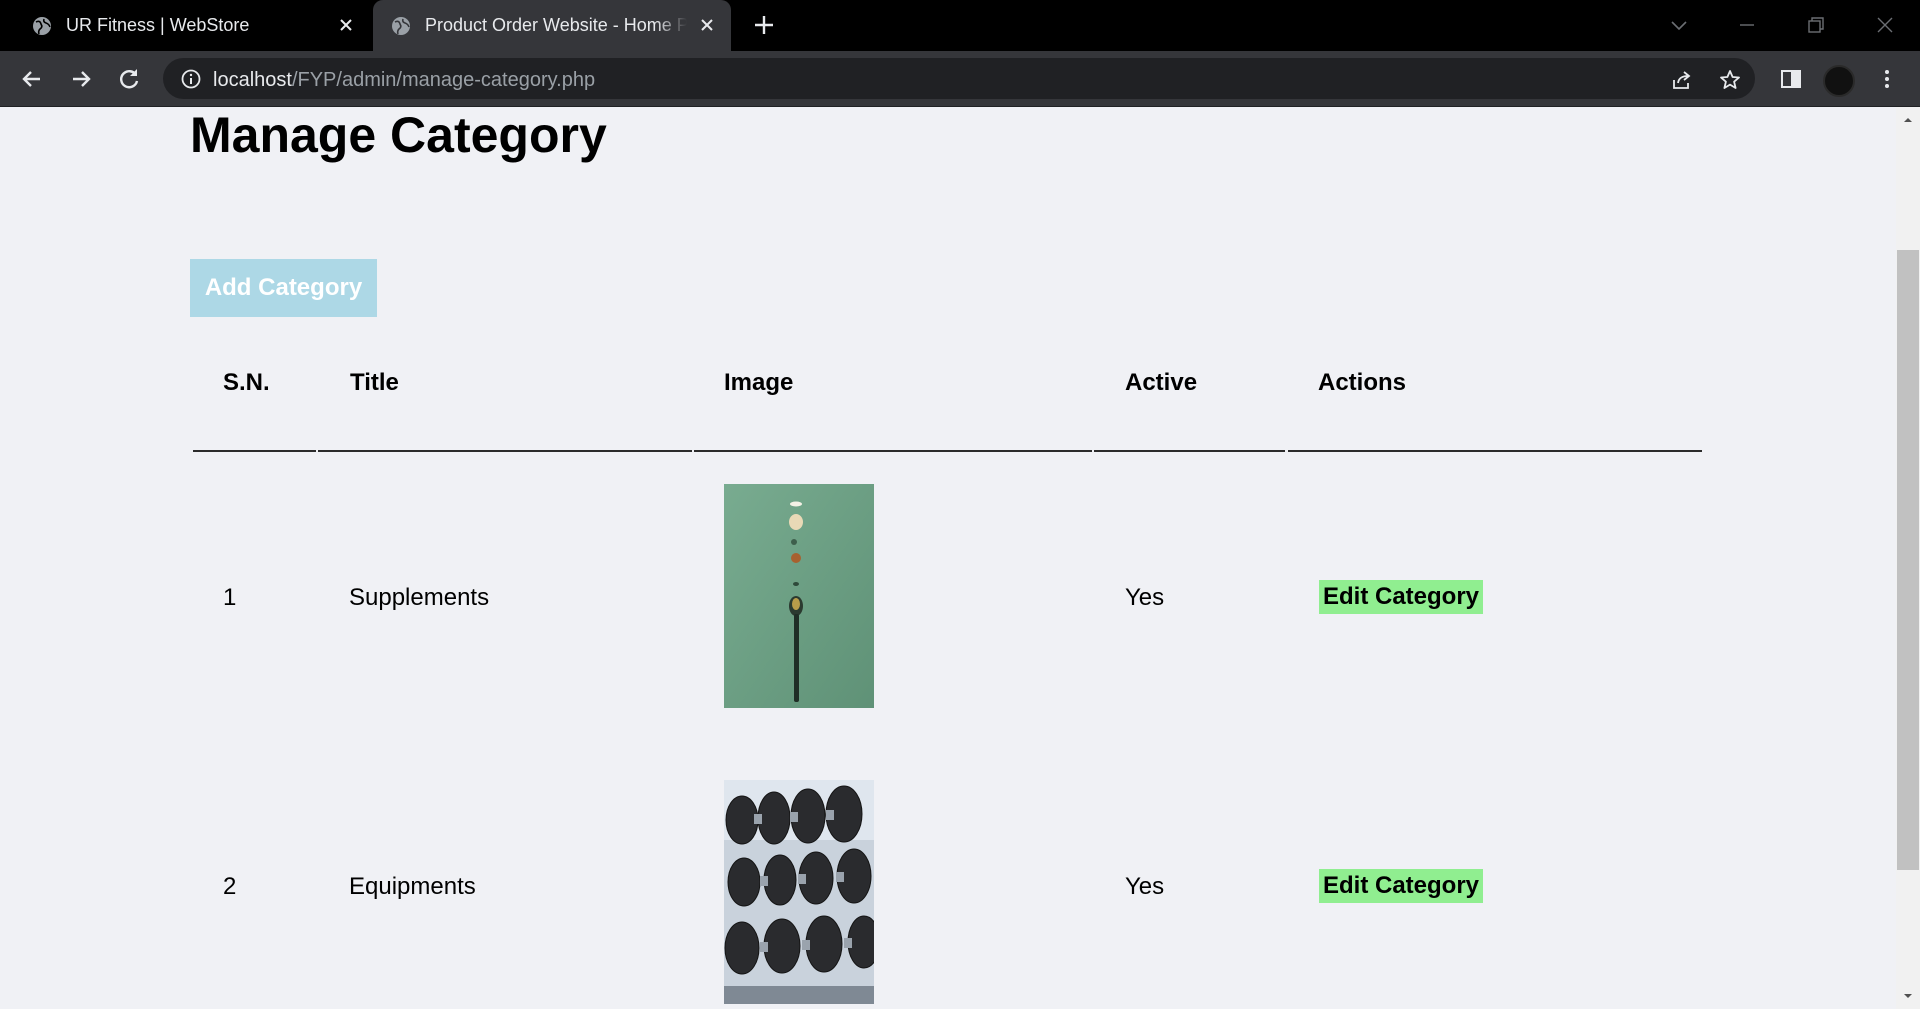 Image resolution: width=1920 pixels, height=1009 pixels. What do you see at coordinates (419, 597) in the screenshot?
I see `cell-title: Supplements` at bounding box center [419, 597].